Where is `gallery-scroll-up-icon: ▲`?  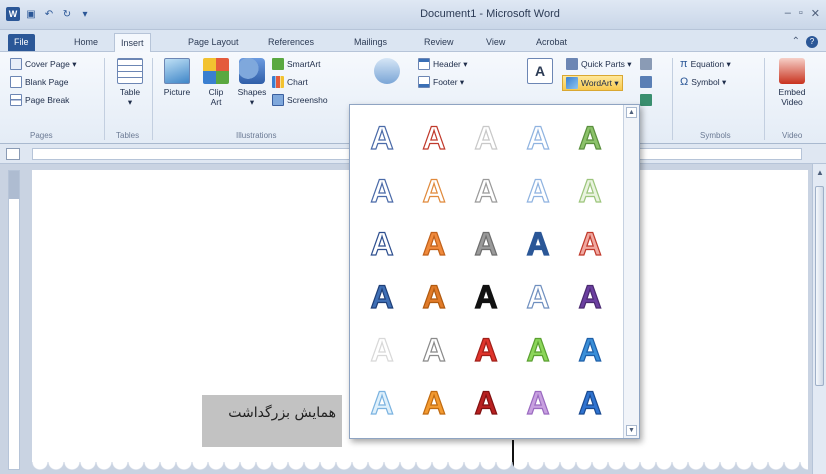 gallery-scroll-up-icon: ▲ is located at coordinates (631, 112).